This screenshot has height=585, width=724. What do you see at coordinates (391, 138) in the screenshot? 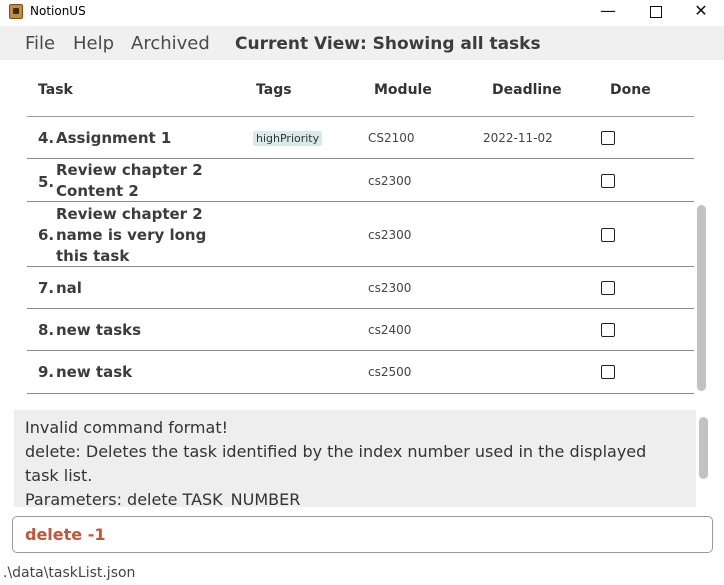
I see `module-code: CS2100` at bounding box center [391, 138].